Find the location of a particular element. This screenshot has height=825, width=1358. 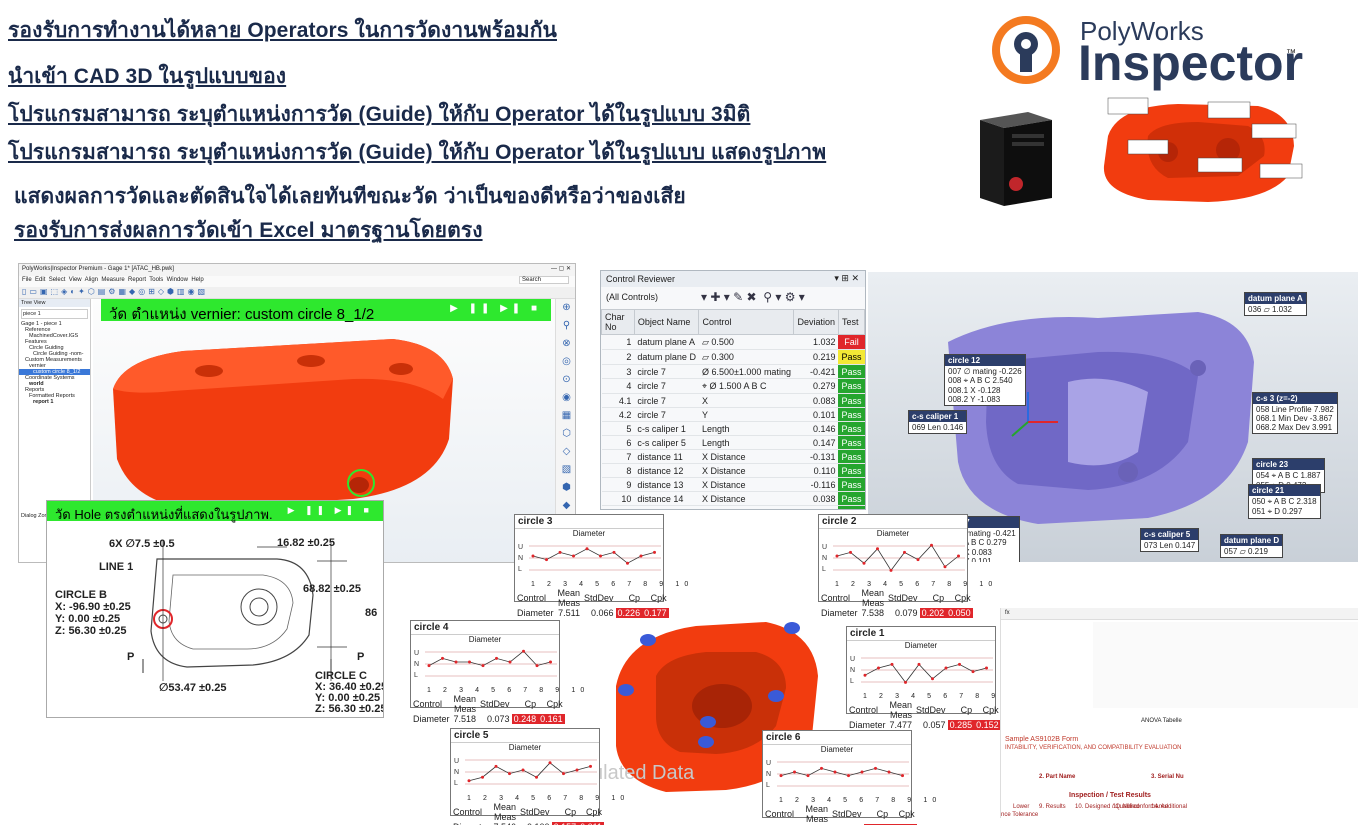

annotation-label: circle 21 050 ⌖ A B C 2.318 051 ⌖ D 0.297 is located at coordinates (1284, 501).